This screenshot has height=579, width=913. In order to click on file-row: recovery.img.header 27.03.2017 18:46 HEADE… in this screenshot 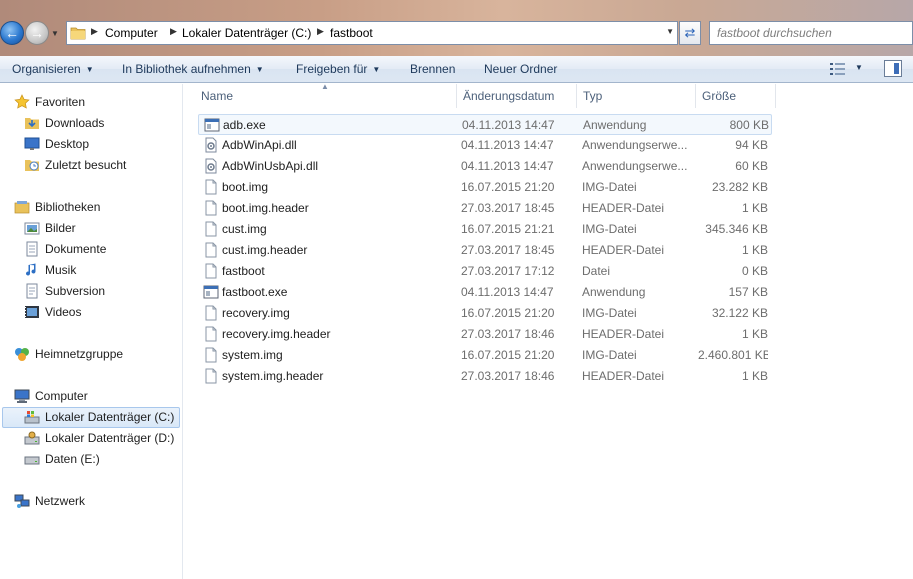, I will do `click(485, 334)`.